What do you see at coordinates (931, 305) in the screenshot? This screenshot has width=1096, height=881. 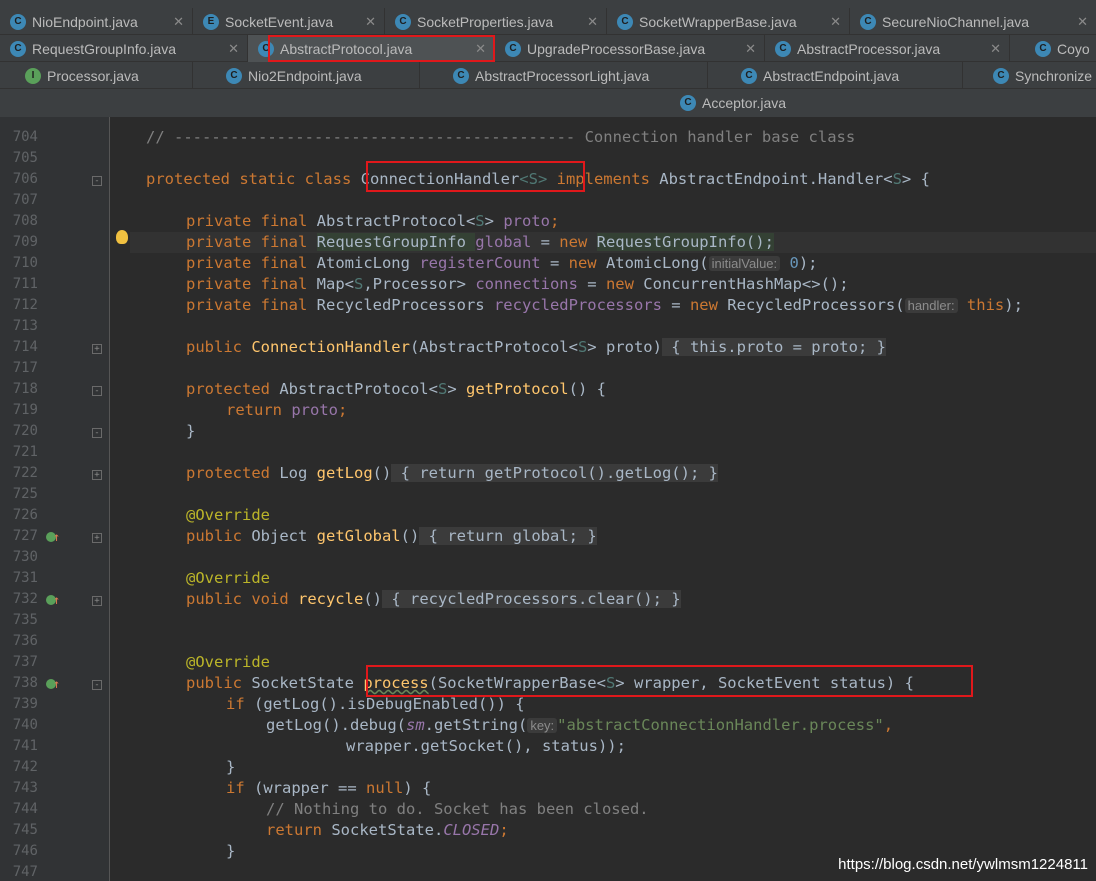 I see `param-hint: handler:` at bounding box center [931, 305].